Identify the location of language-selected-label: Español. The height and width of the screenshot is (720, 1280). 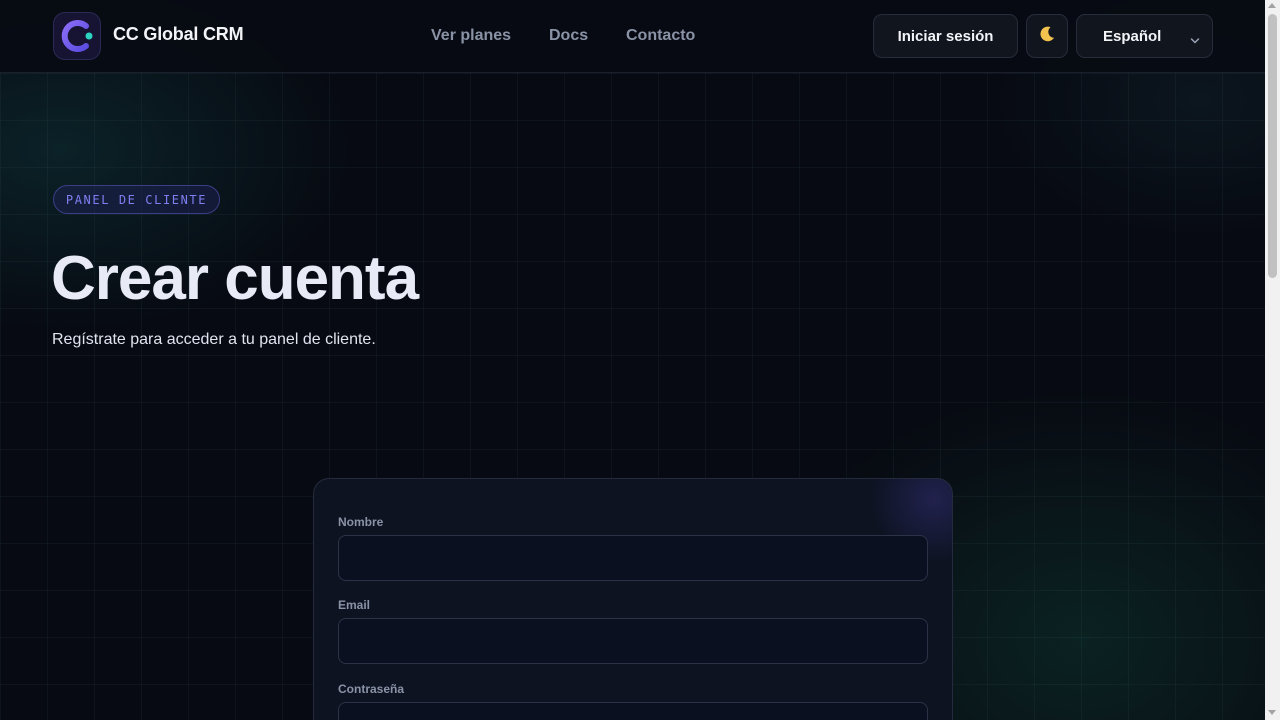
(1132, 36).